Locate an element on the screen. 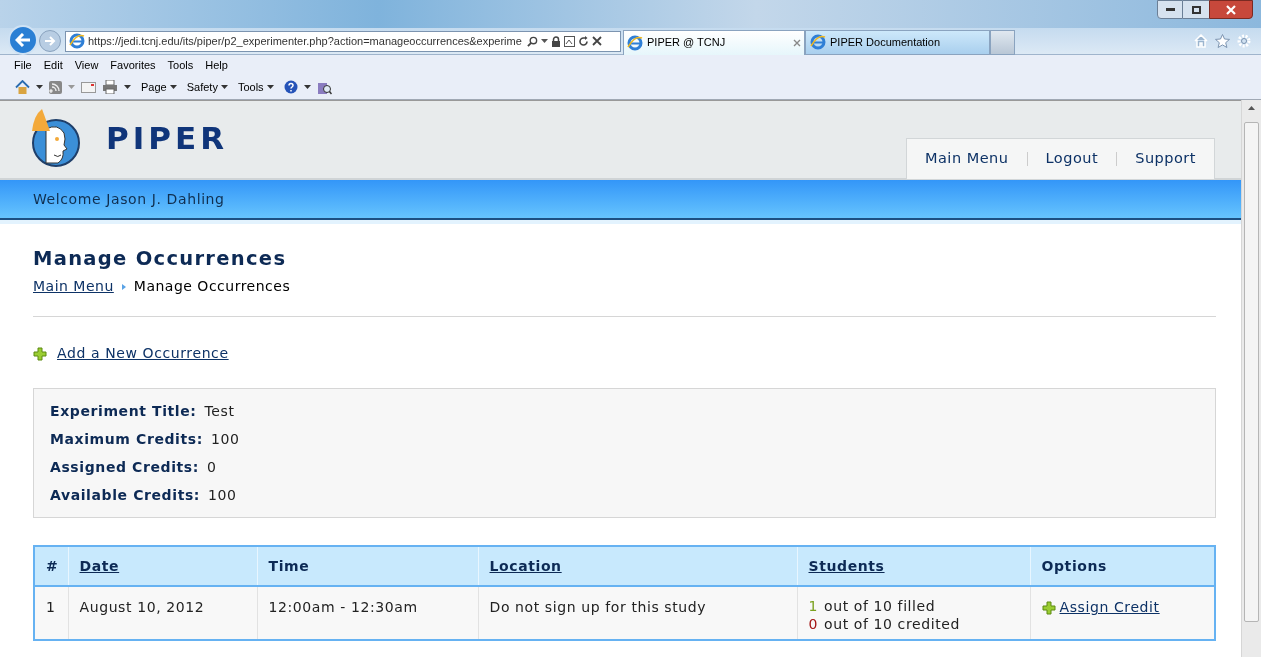 The image size is (1261, 657). summary-label: Available Credits: is located at coordinates (125, 495).